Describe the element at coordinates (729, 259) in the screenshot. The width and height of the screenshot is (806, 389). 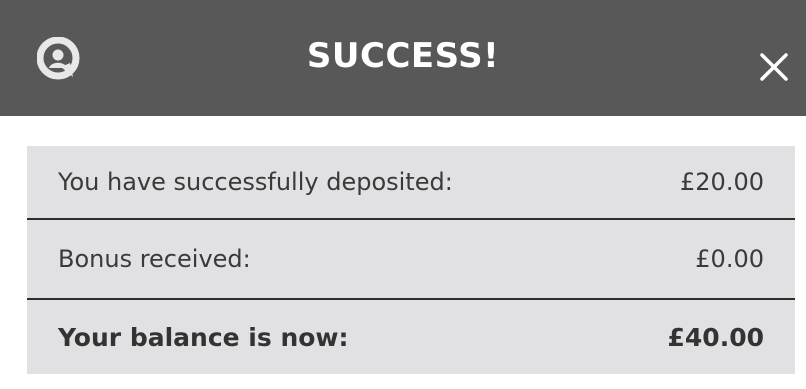
I see `summary-row-value: £0.00` at that location.